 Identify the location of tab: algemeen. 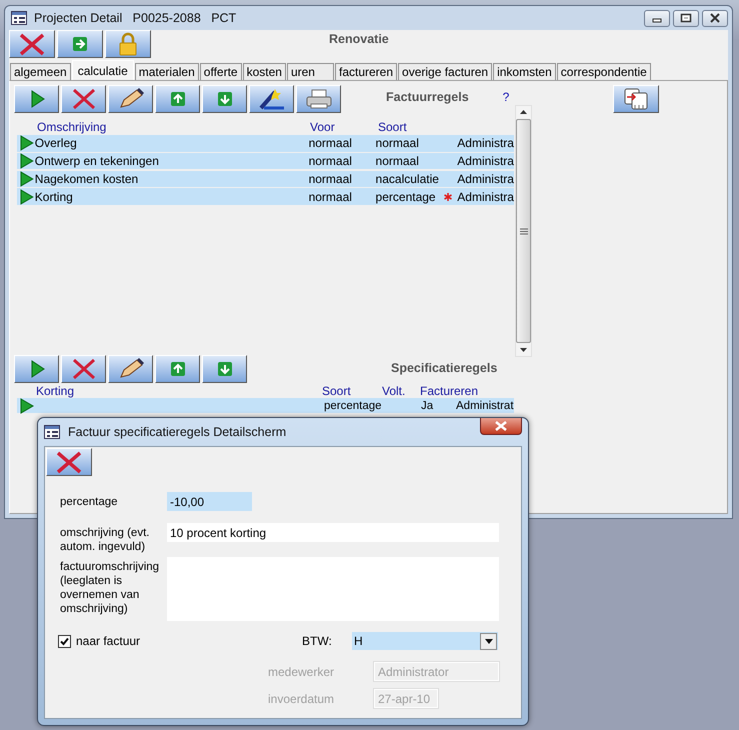
(40, 71).